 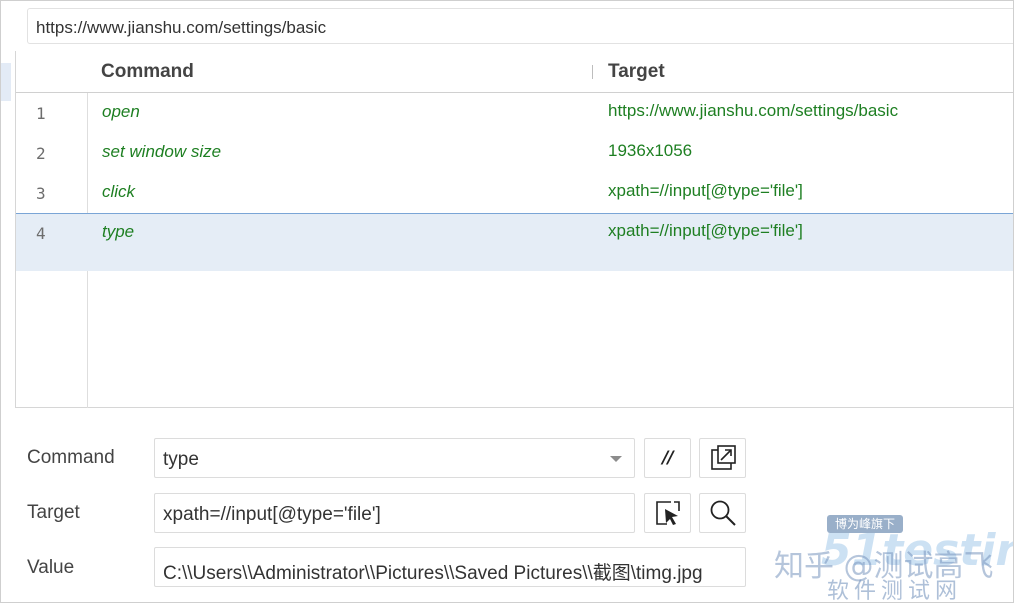 What do you see at coordinates (616, 459) in the screenshot?
I see `chevron-down-icon` at bounding box center [616, 459].